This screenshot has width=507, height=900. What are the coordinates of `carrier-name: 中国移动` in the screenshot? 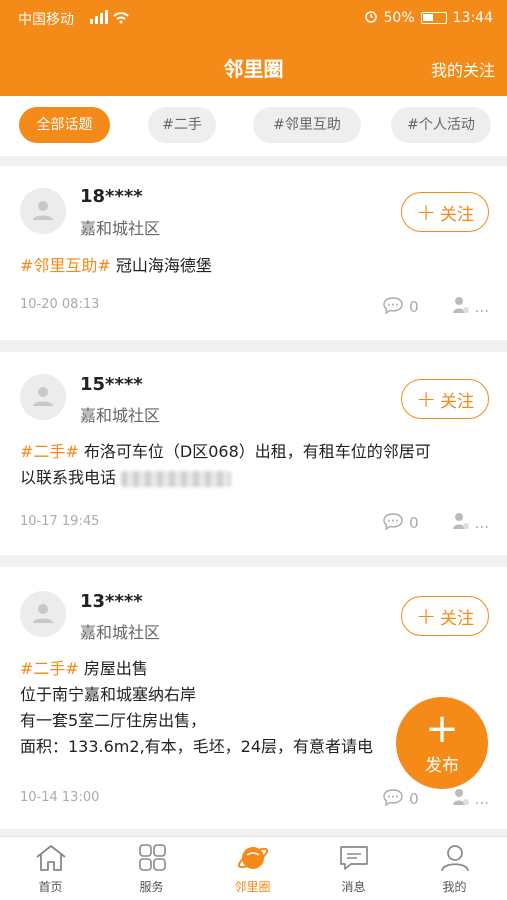 It's located at (46, 20).